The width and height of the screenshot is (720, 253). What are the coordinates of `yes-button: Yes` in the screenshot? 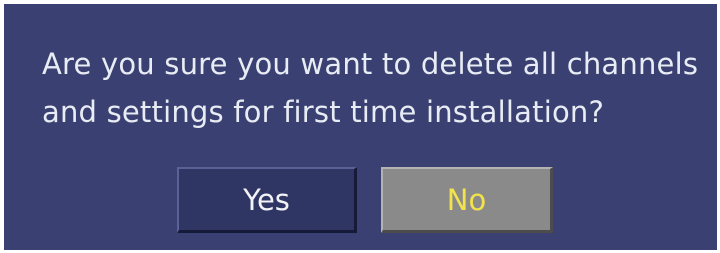 It's located at (267, 200).